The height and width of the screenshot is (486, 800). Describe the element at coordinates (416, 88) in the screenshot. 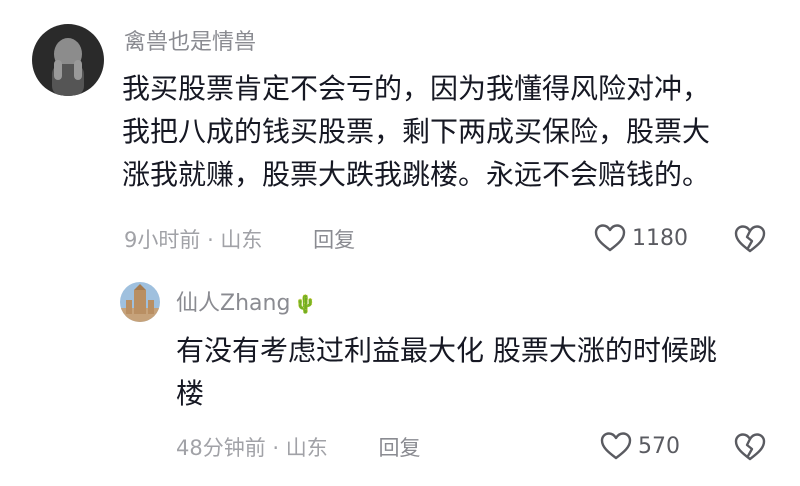

I see `comment-line: 我买股票肯定不会亏的，因为我懂得风险对冲，` at that location.